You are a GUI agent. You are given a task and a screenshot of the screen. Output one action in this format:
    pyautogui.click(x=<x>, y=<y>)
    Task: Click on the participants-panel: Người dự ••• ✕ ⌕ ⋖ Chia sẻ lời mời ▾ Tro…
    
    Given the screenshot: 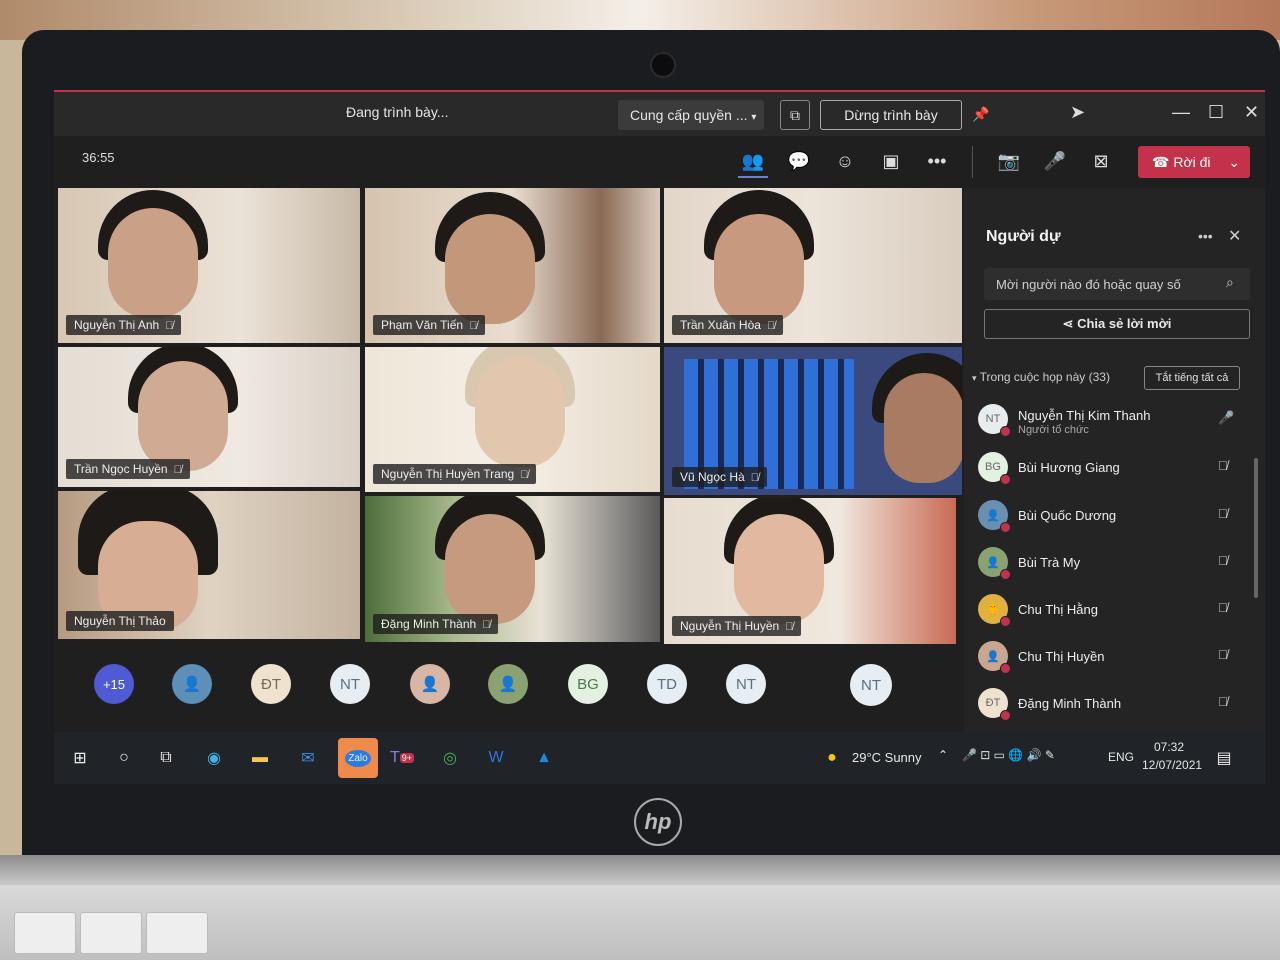 What is the action you would take?
    pyautogui.click(x=1114, y=460)
    